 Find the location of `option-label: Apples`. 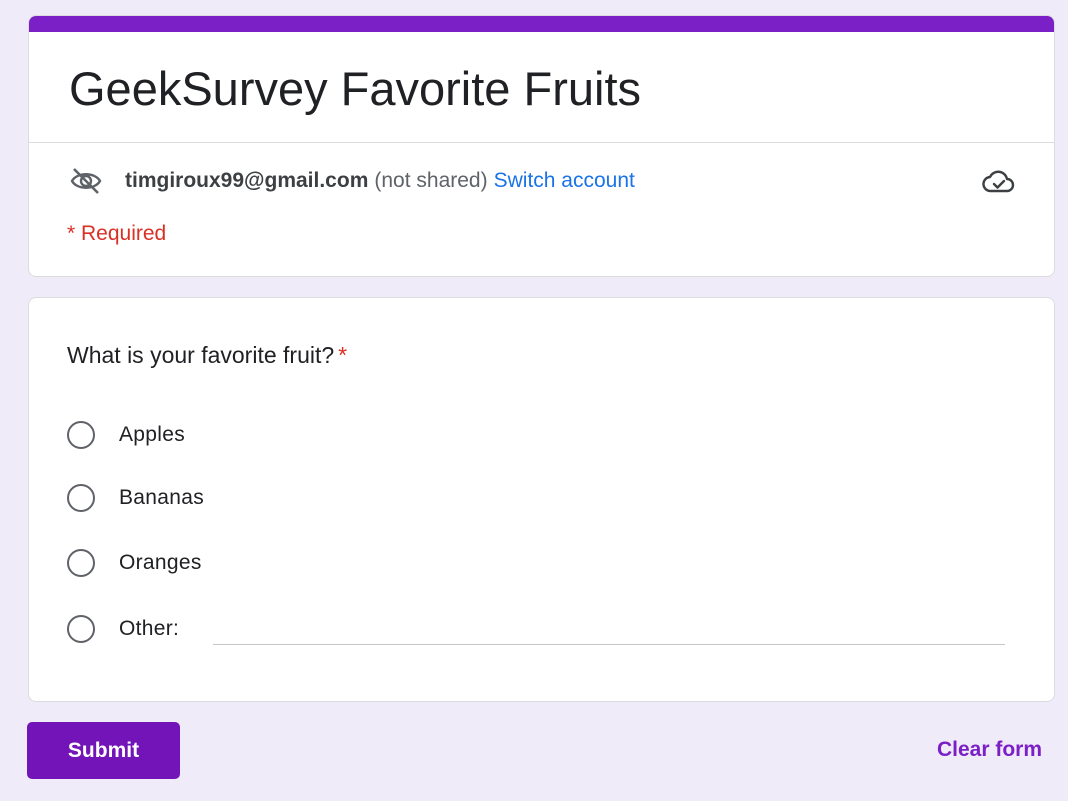

option-label: Apples is located at coordinates (152, 434).